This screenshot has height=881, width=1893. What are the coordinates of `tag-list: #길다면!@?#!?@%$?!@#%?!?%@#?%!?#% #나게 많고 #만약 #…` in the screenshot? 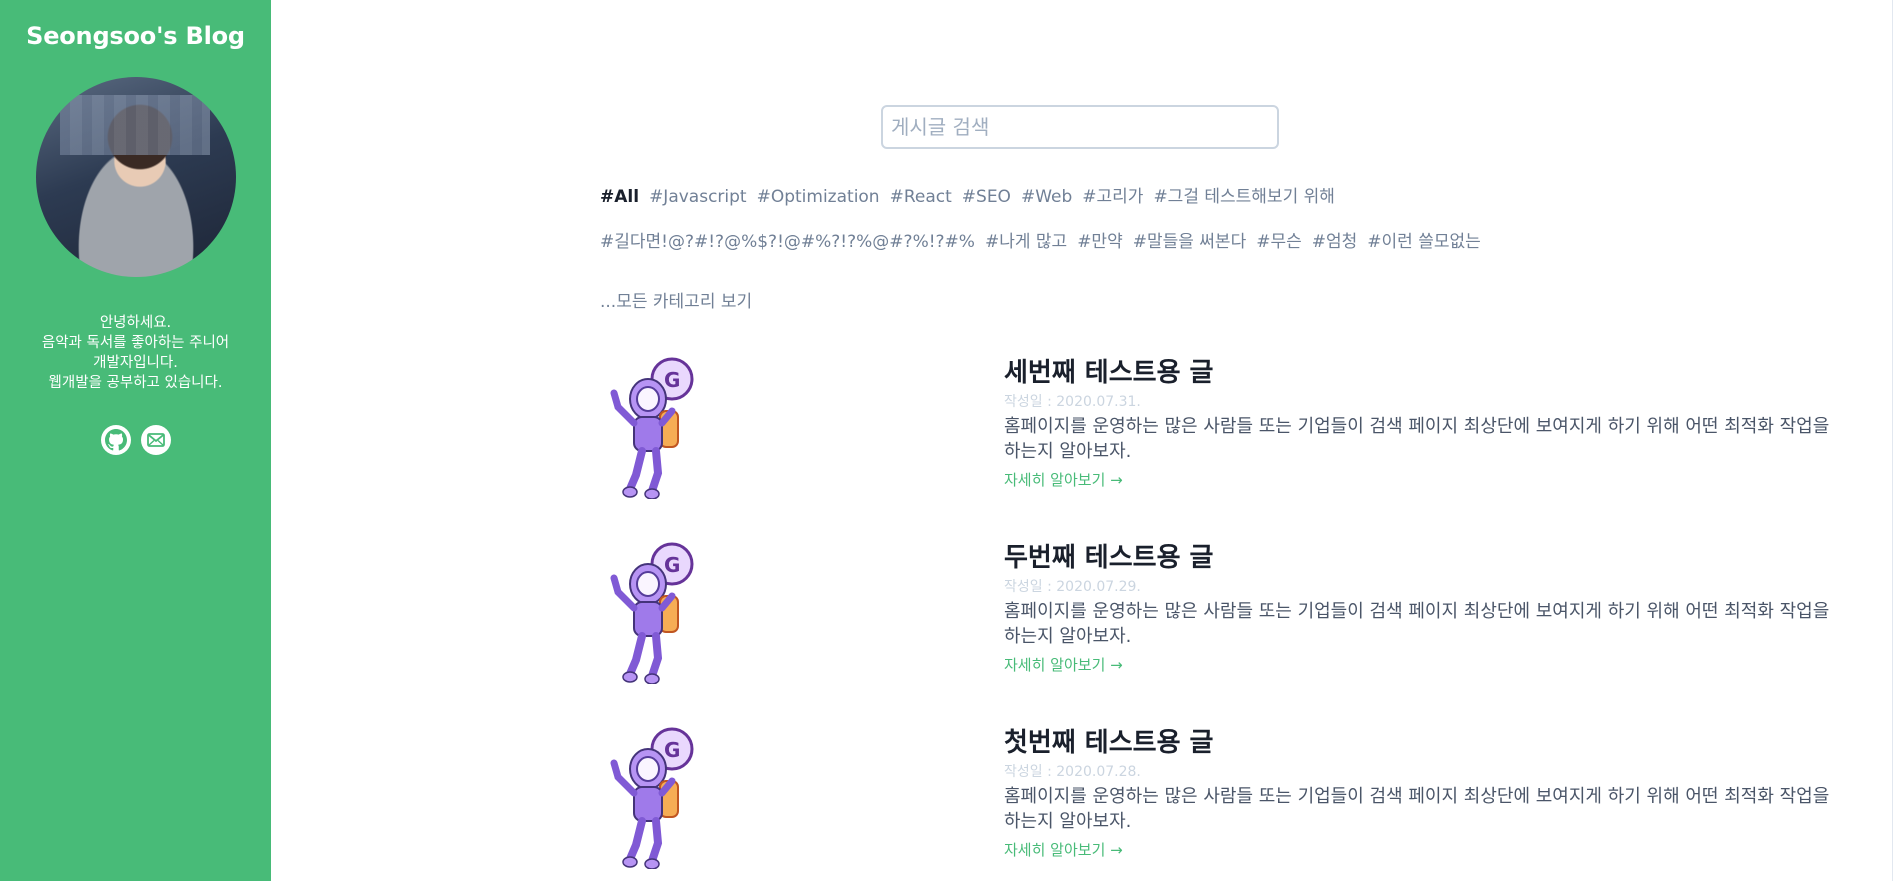 It's located at (1075, 239).